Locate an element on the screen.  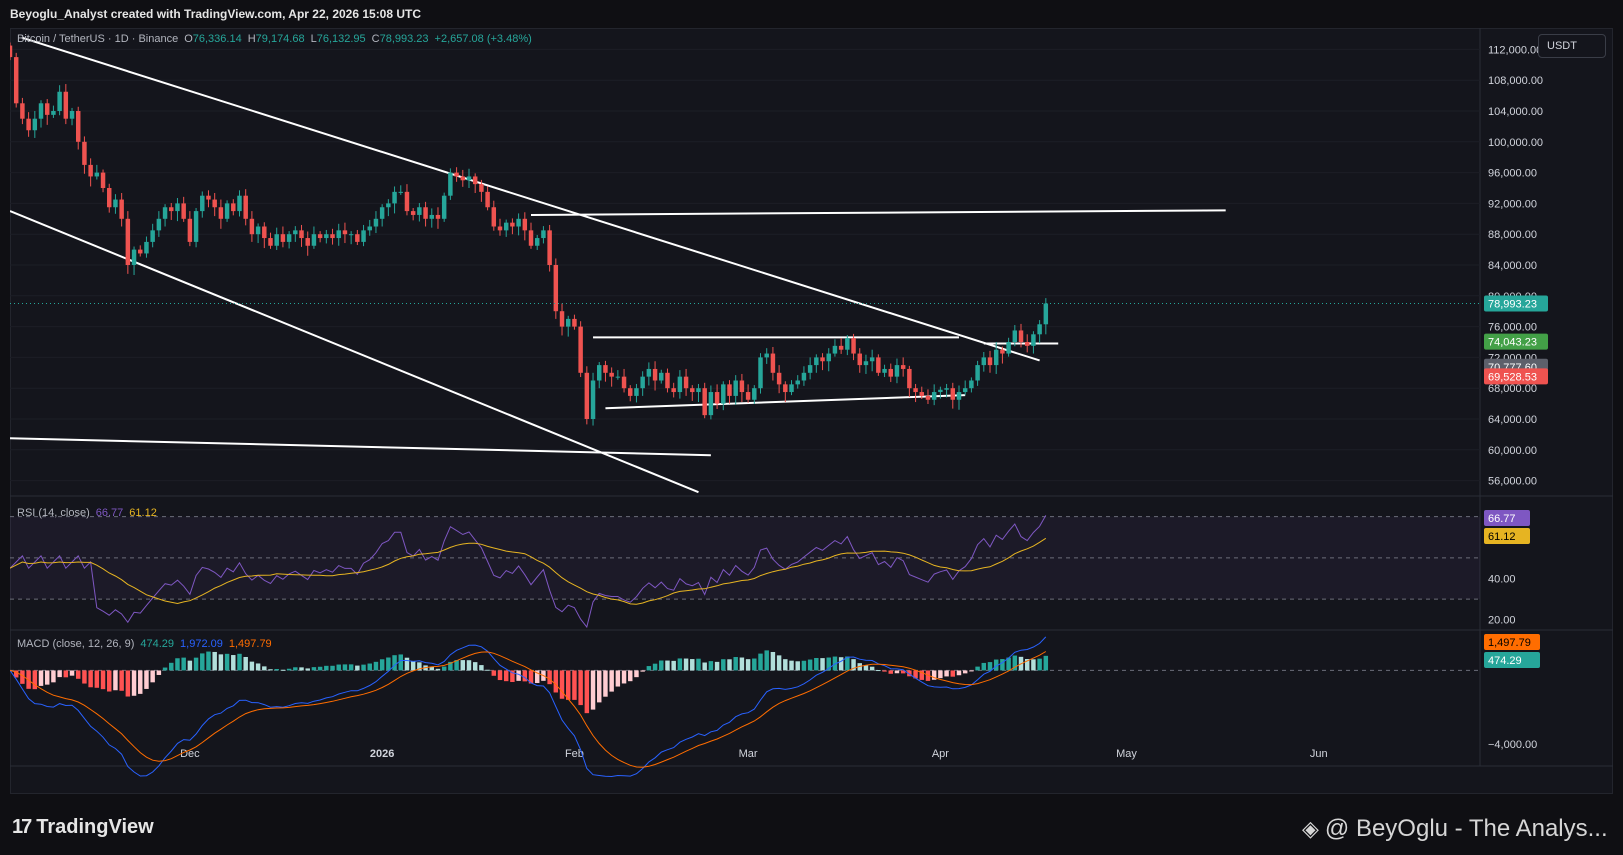
legend-symbol: Bitcoin / TetherUS · 1D · Binance is located at coordinates (97, 39).